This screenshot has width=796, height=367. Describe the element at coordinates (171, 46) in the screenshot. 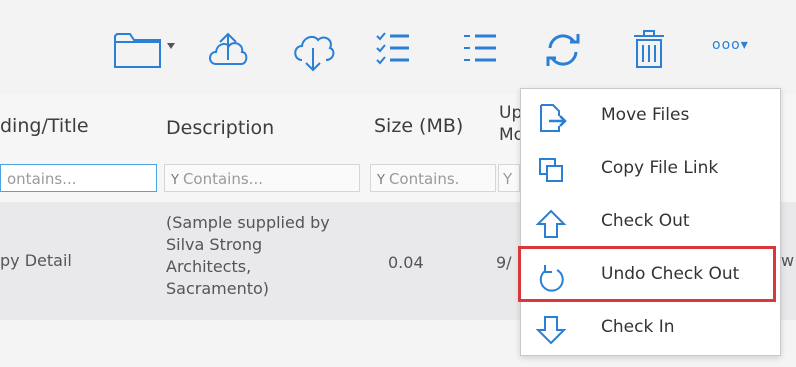

I see `dropdown-caret-icon` at that location.